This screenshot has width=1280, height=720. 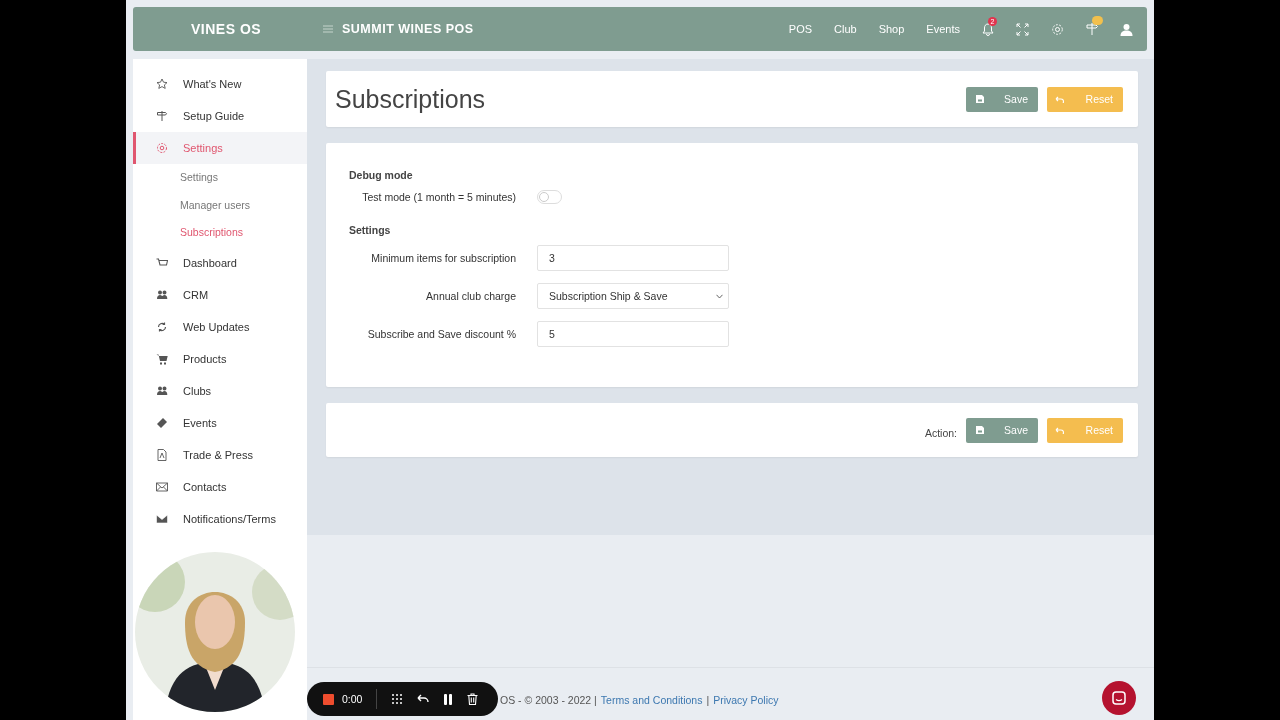 I want to click on sidebar-item: Notifications/Terms, so click(x=220, y=519).